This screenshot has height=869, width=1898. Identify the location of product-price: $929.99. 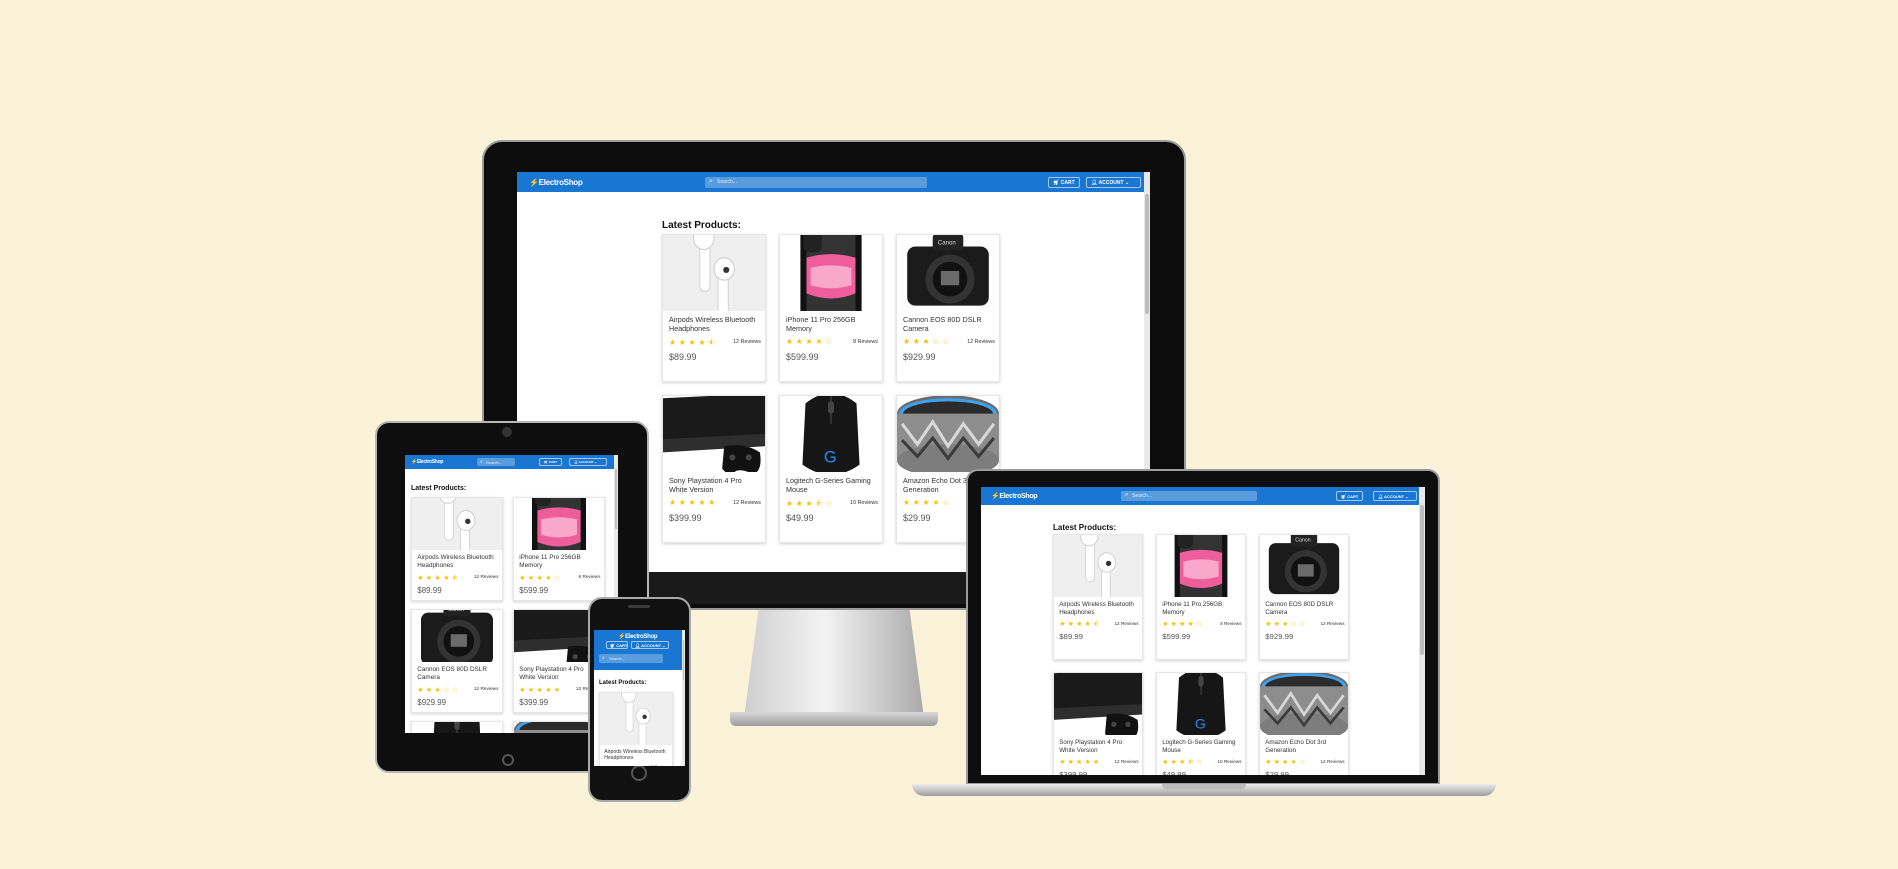
(919, 357).